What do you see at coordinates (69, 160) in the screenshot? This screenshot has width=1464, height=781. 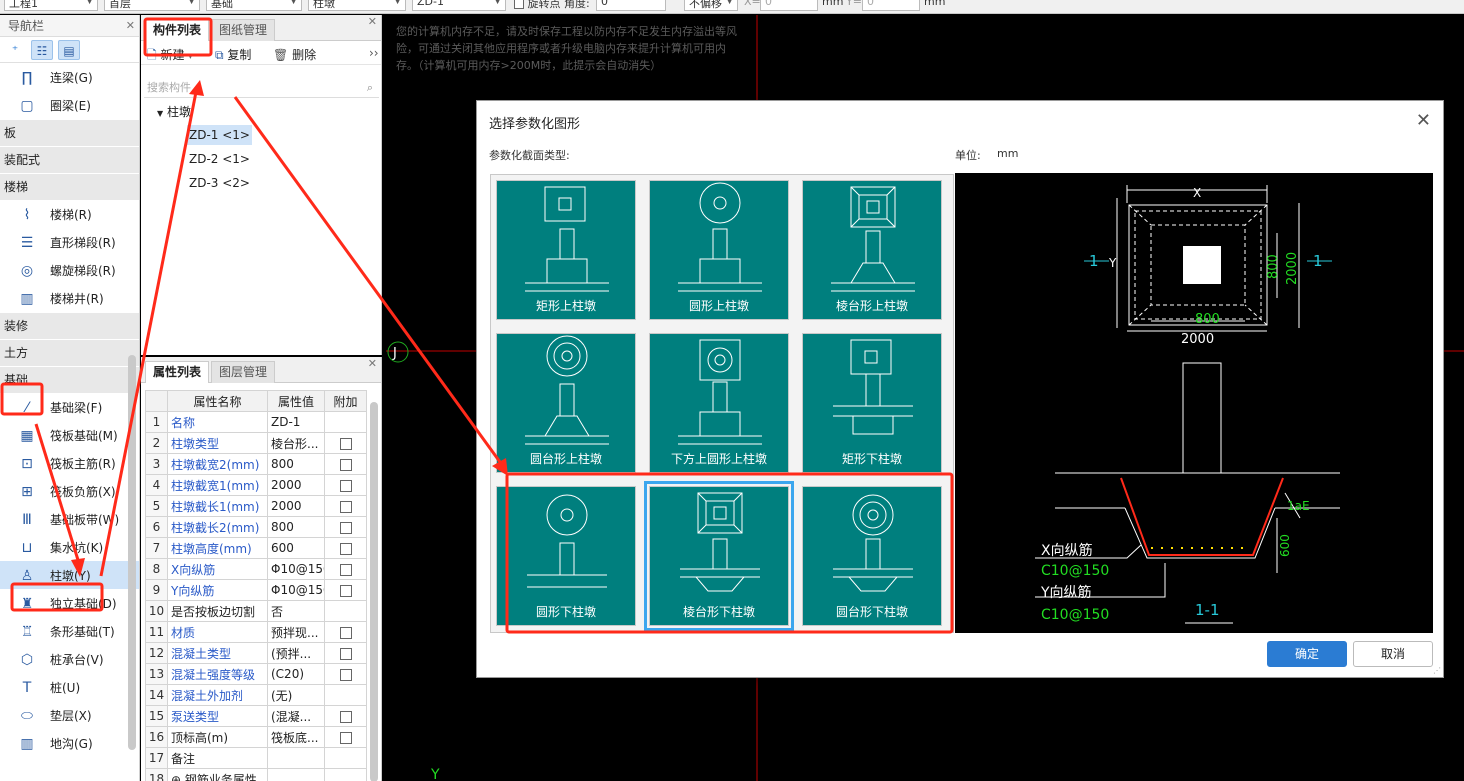 I see `nav-category-prefab: 装配式` at bounding box center [69, 160].